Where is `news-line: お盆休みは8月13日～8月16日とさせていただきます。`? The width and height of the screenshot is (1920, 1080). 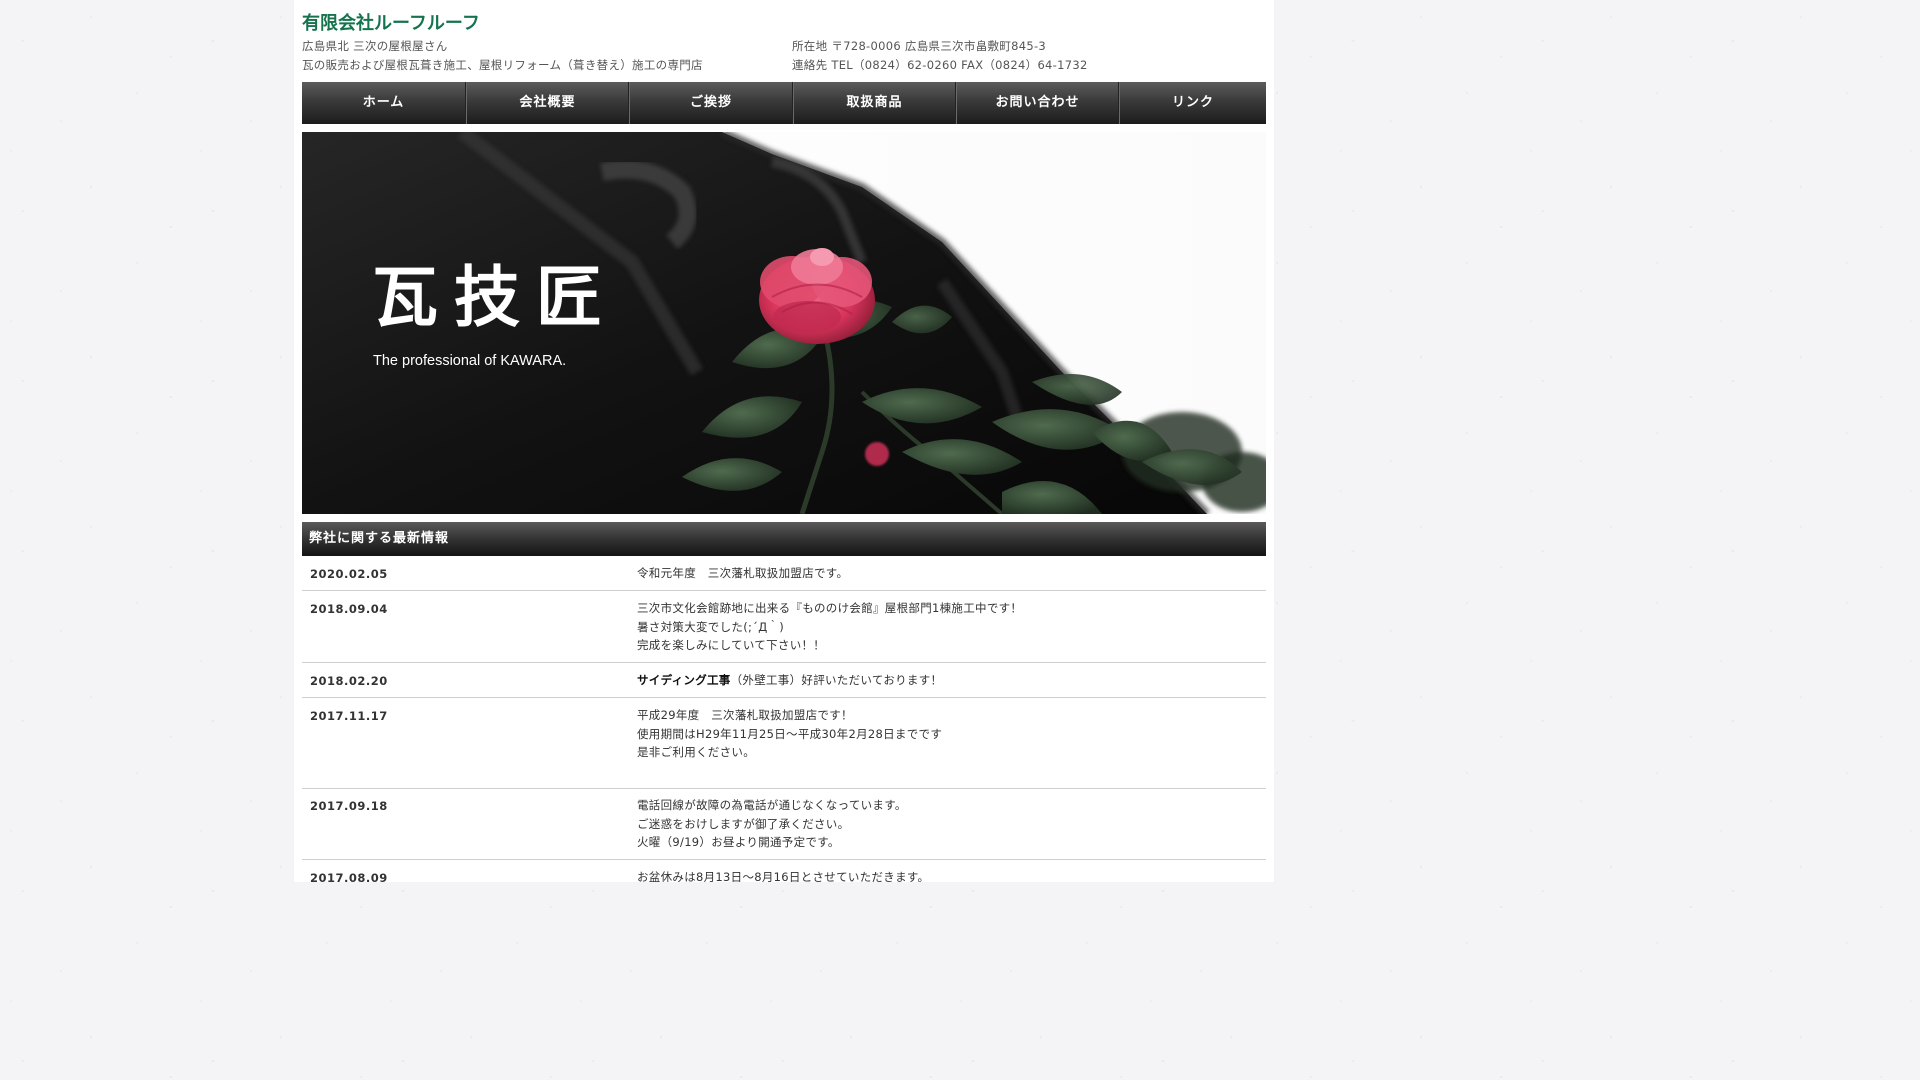 news-line: お盆休みは8月13日～8月16日とさせていただきます。 is located at coordinates (783, 876).